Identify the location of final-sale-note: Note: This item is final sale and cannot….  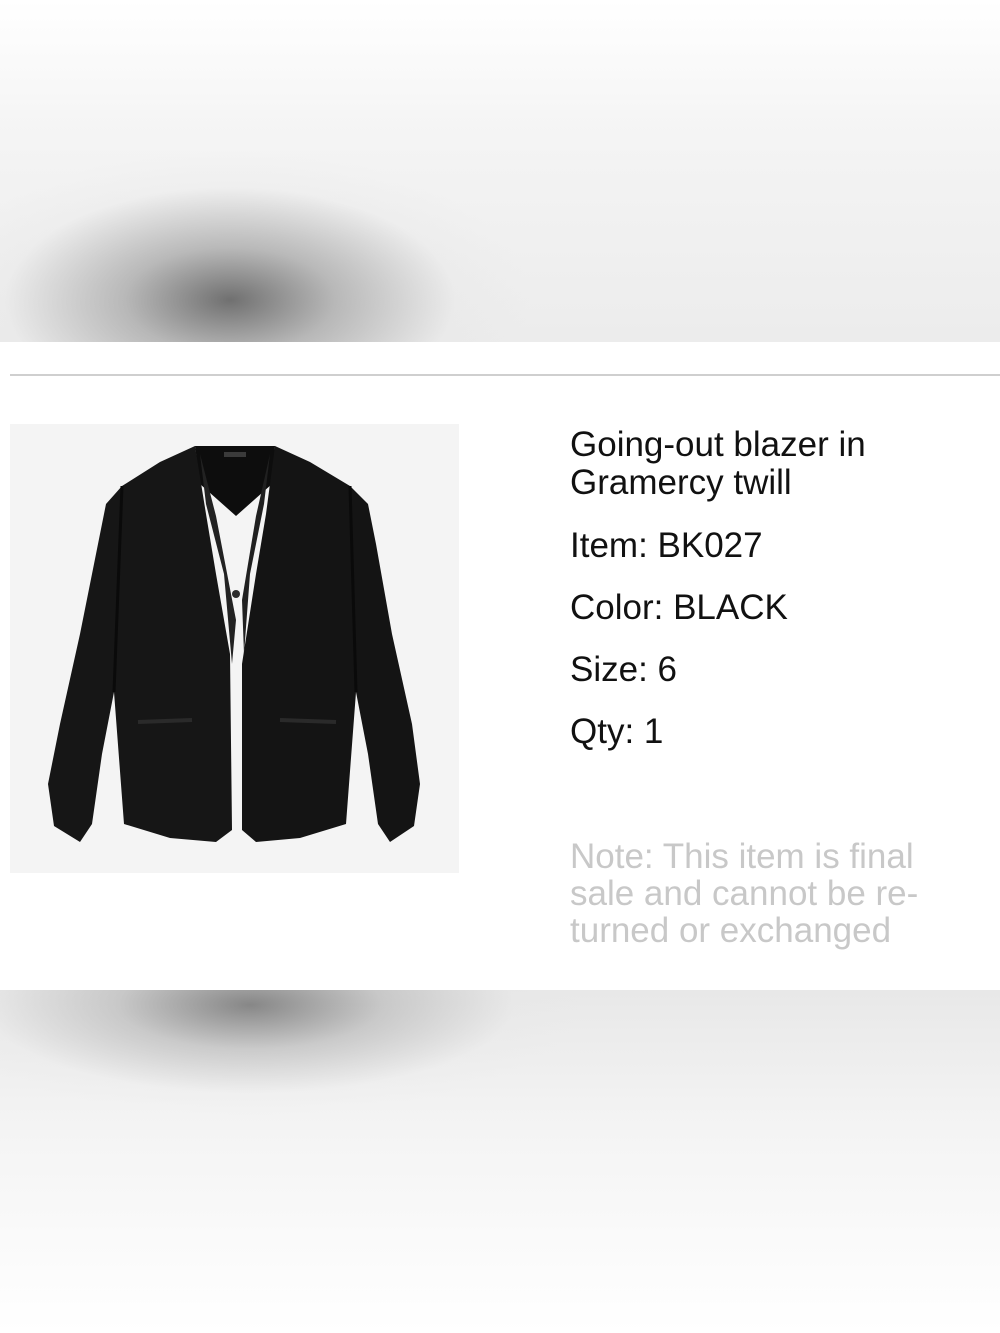
(744, 893).